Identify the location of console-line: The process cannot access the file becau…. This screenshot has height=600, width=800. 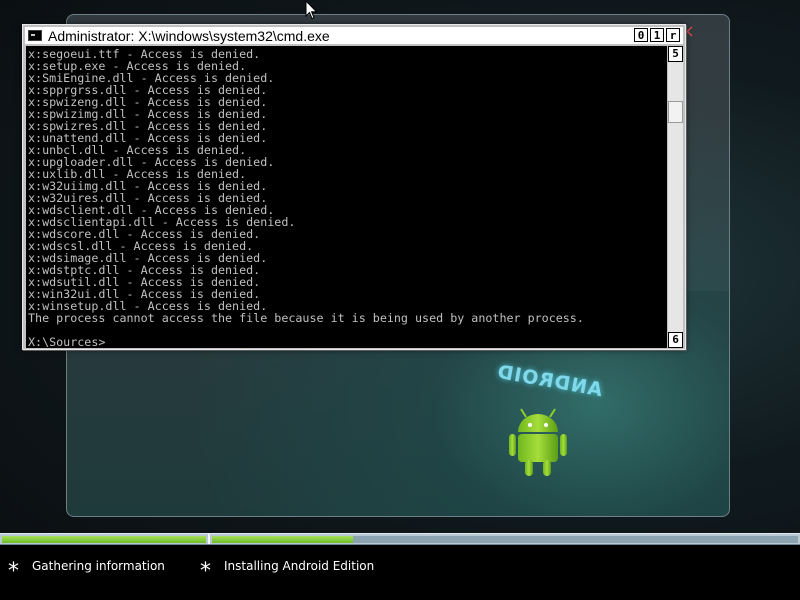
(306, 318).